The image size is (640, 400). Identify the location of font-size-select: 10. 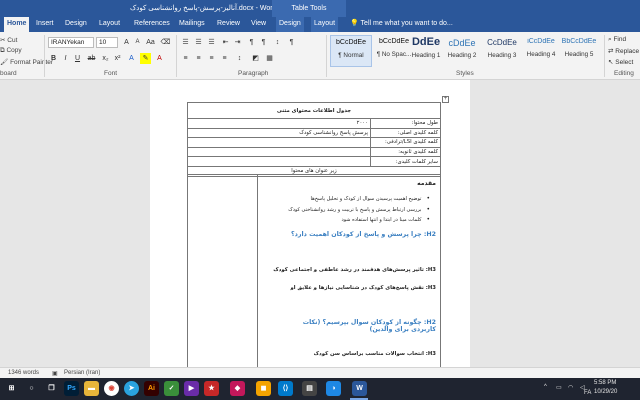
(107, 42).